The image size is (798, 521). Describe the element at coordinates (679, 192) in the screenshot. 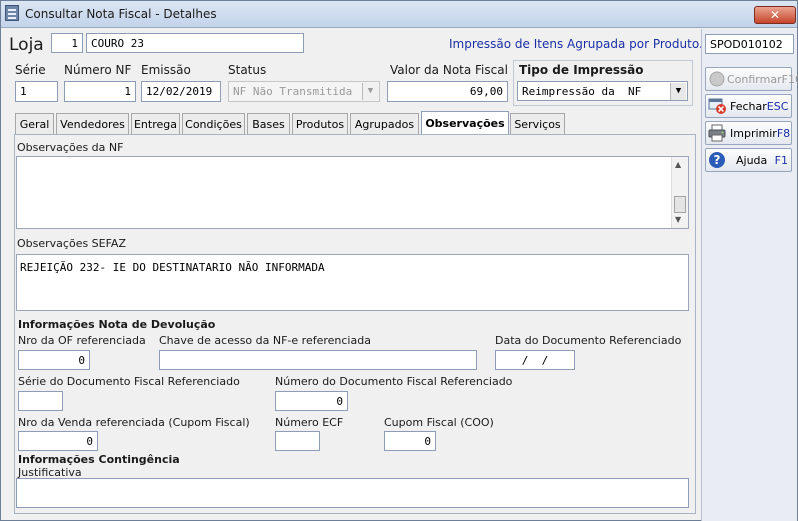

I see `obs-nf-scrollbar: ▲ ▼` at that location.